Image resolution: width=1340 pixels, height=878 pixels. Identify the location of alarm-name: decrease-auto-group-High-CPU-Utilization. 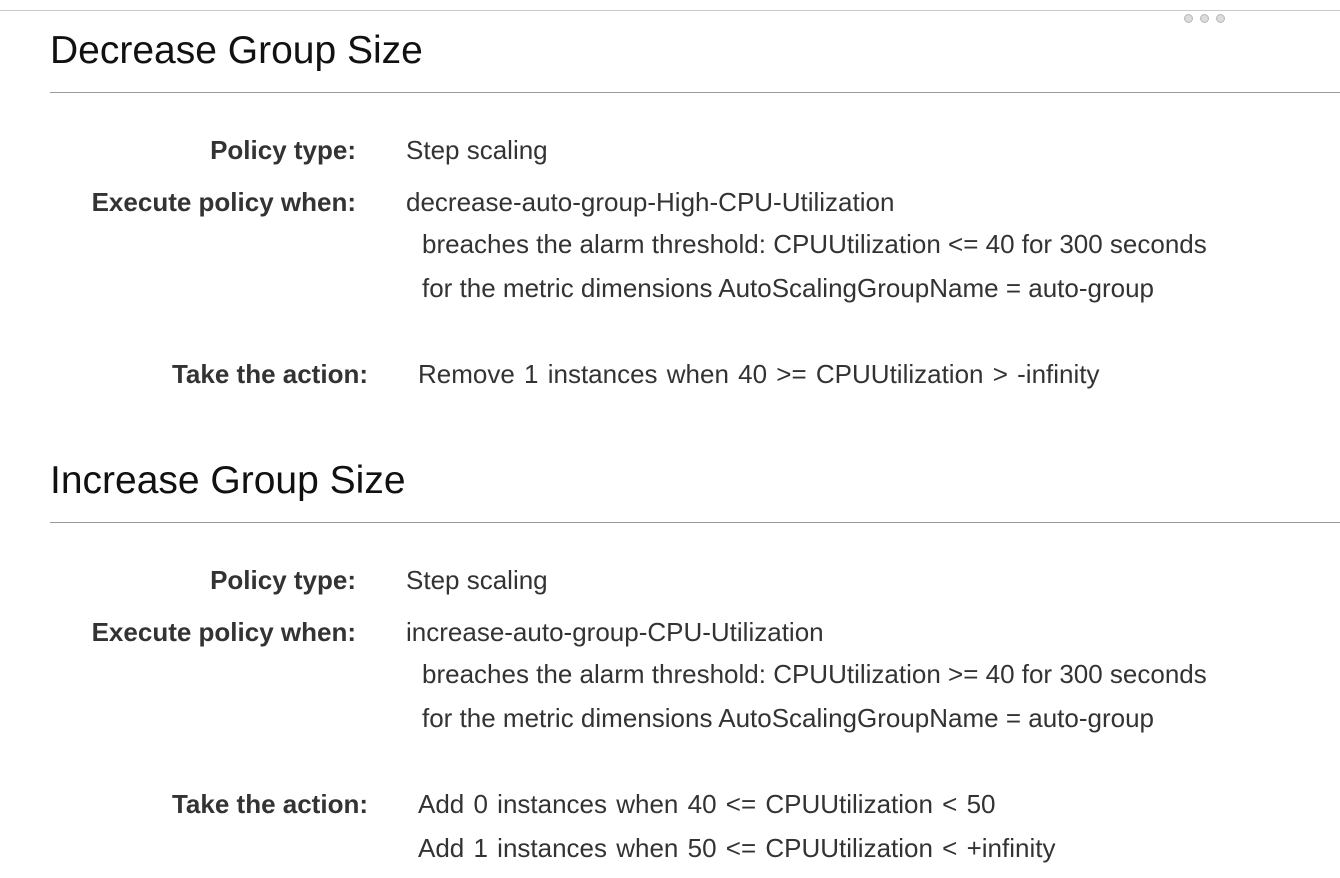
(650, 202).